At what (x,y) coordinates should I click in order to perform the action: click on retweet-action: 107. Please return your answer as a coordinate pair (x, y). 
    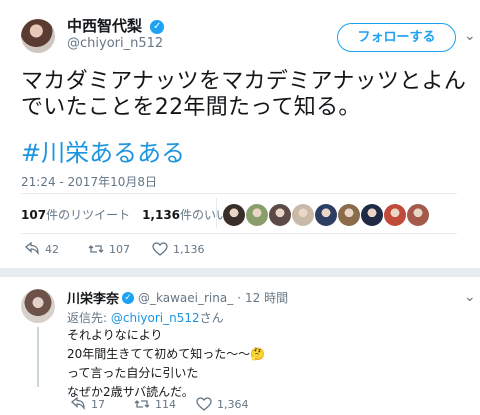
    Looking at the image, I should click on (109, 249).